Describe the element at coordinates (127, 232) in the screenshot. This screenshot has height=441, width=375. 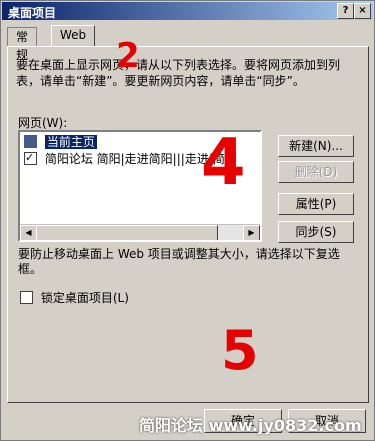
I see `scroll-thumb` at that location.